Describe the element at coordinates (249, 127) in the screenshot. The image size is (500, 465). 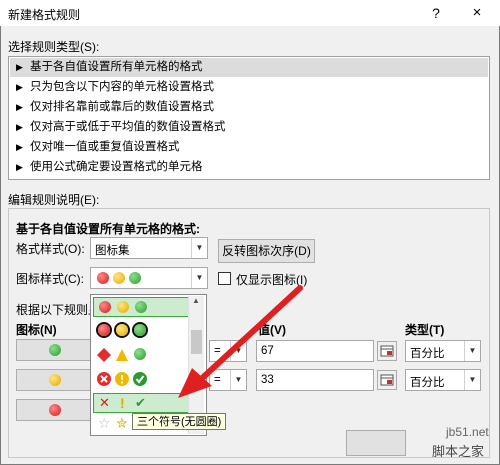
I see `rule-type-item-average: ▶ 仅对高于或低于平均值的数值设置格式` at that location.